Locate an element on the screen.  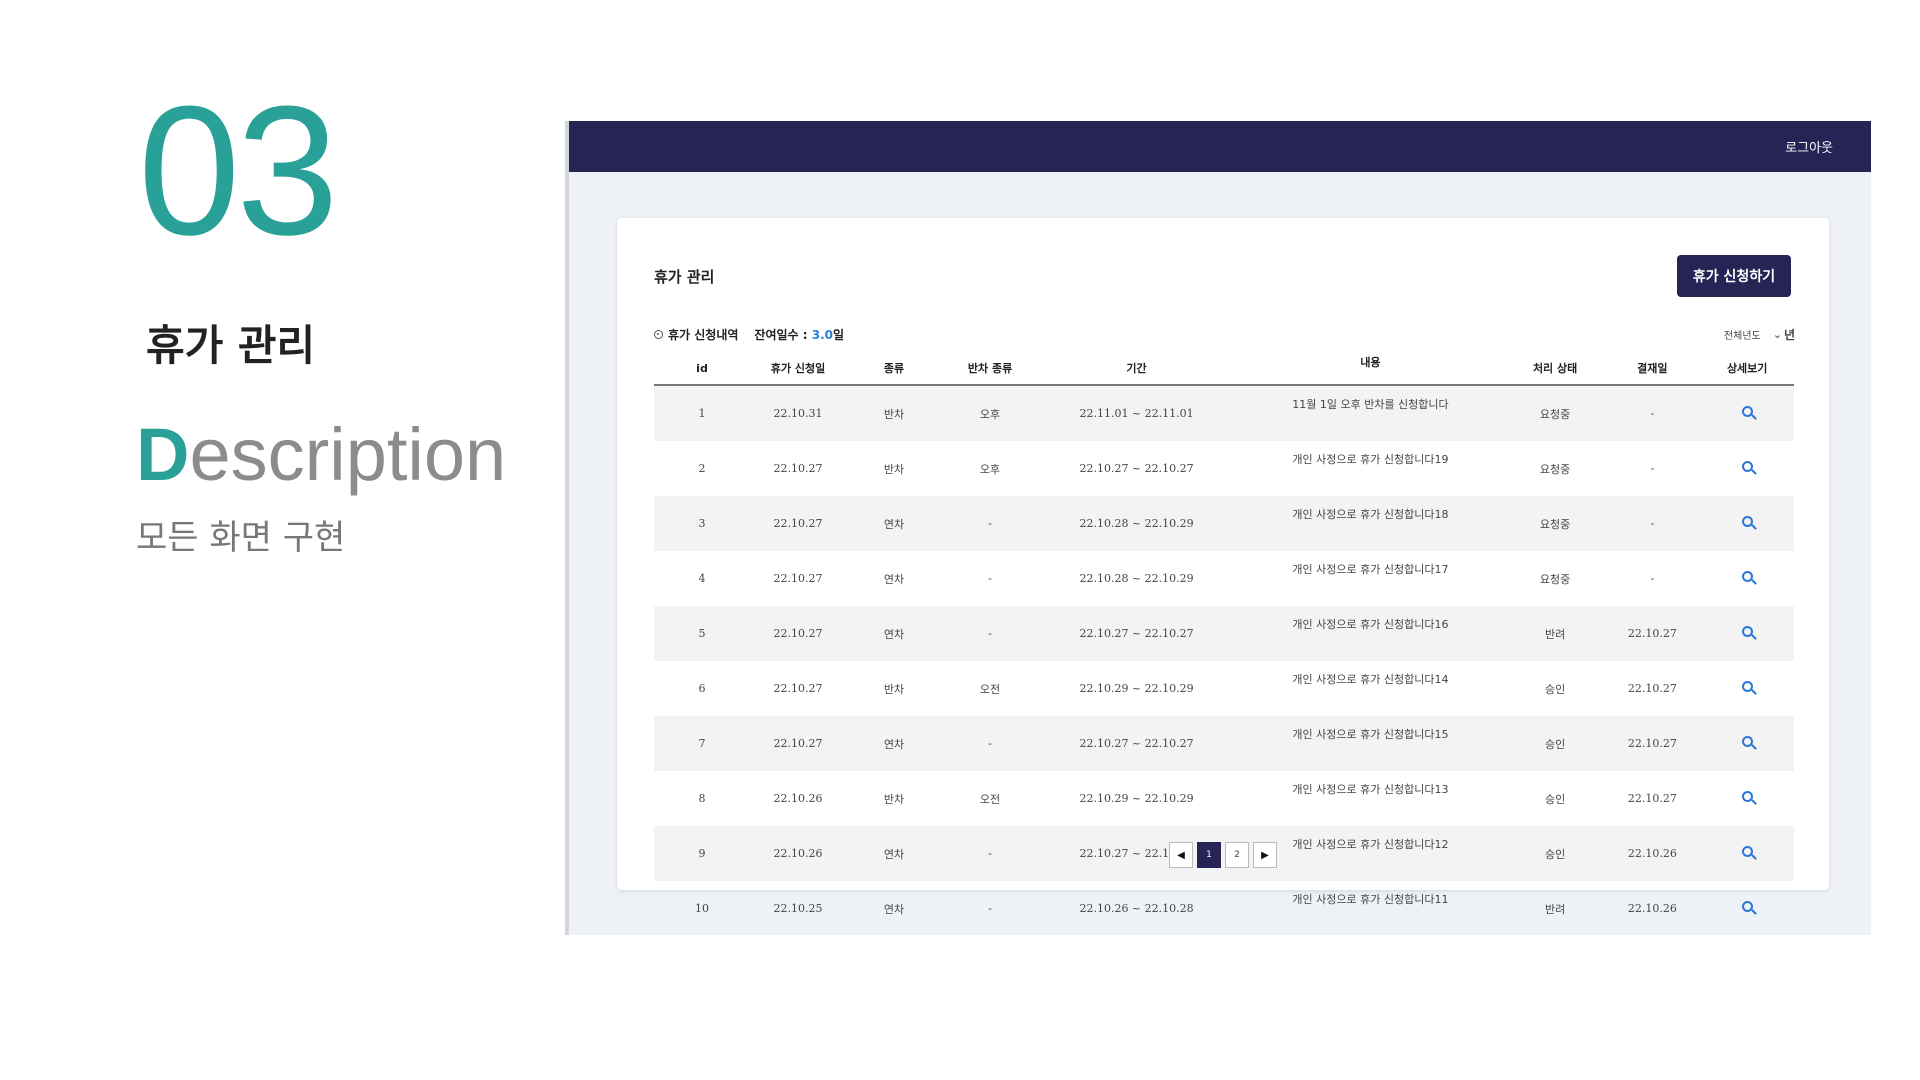
description-rest: escription is located at coordinates (348, 454).